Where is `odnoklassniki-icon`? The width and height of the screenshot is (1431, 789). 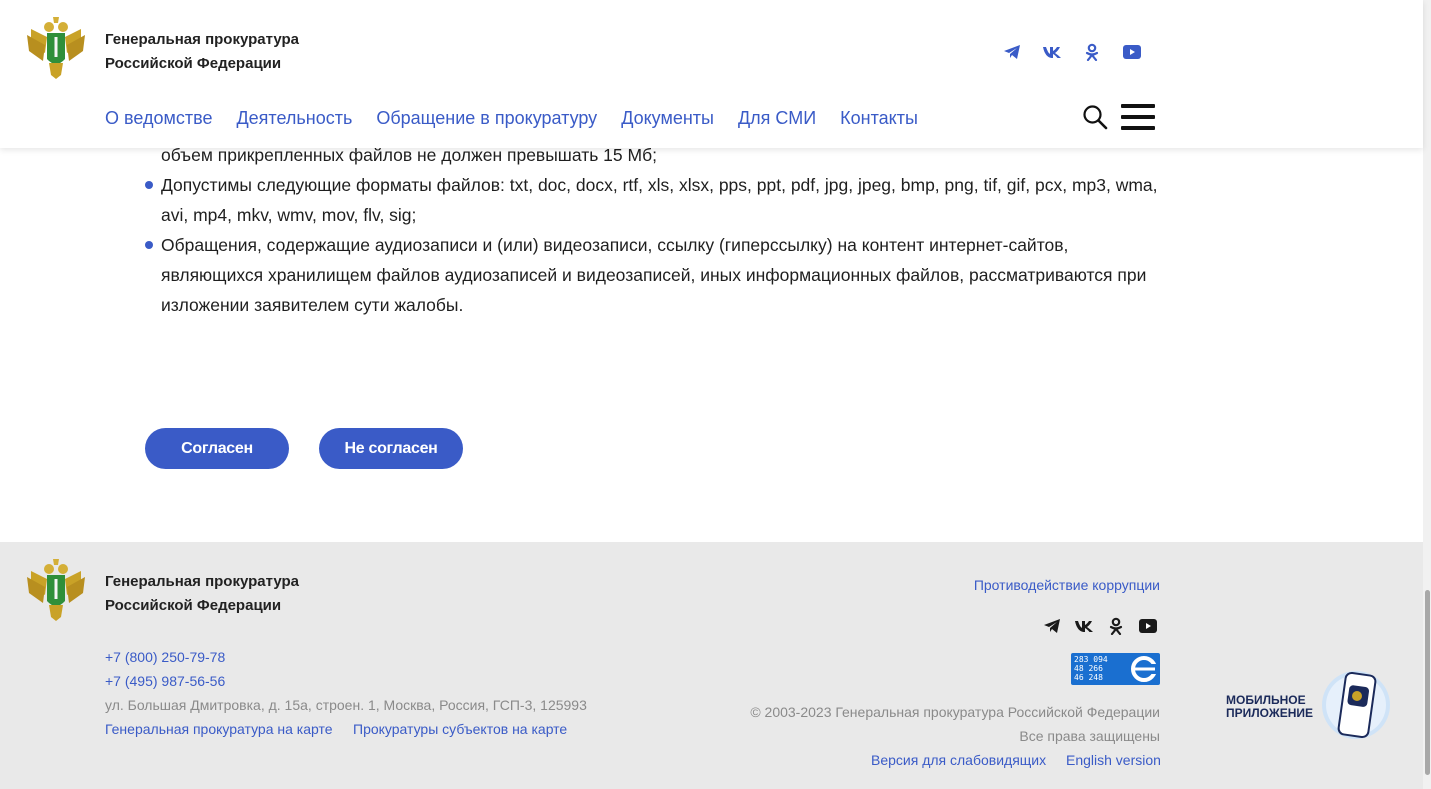 odnoklassniki-icon is located at coordinates (1092, 52).